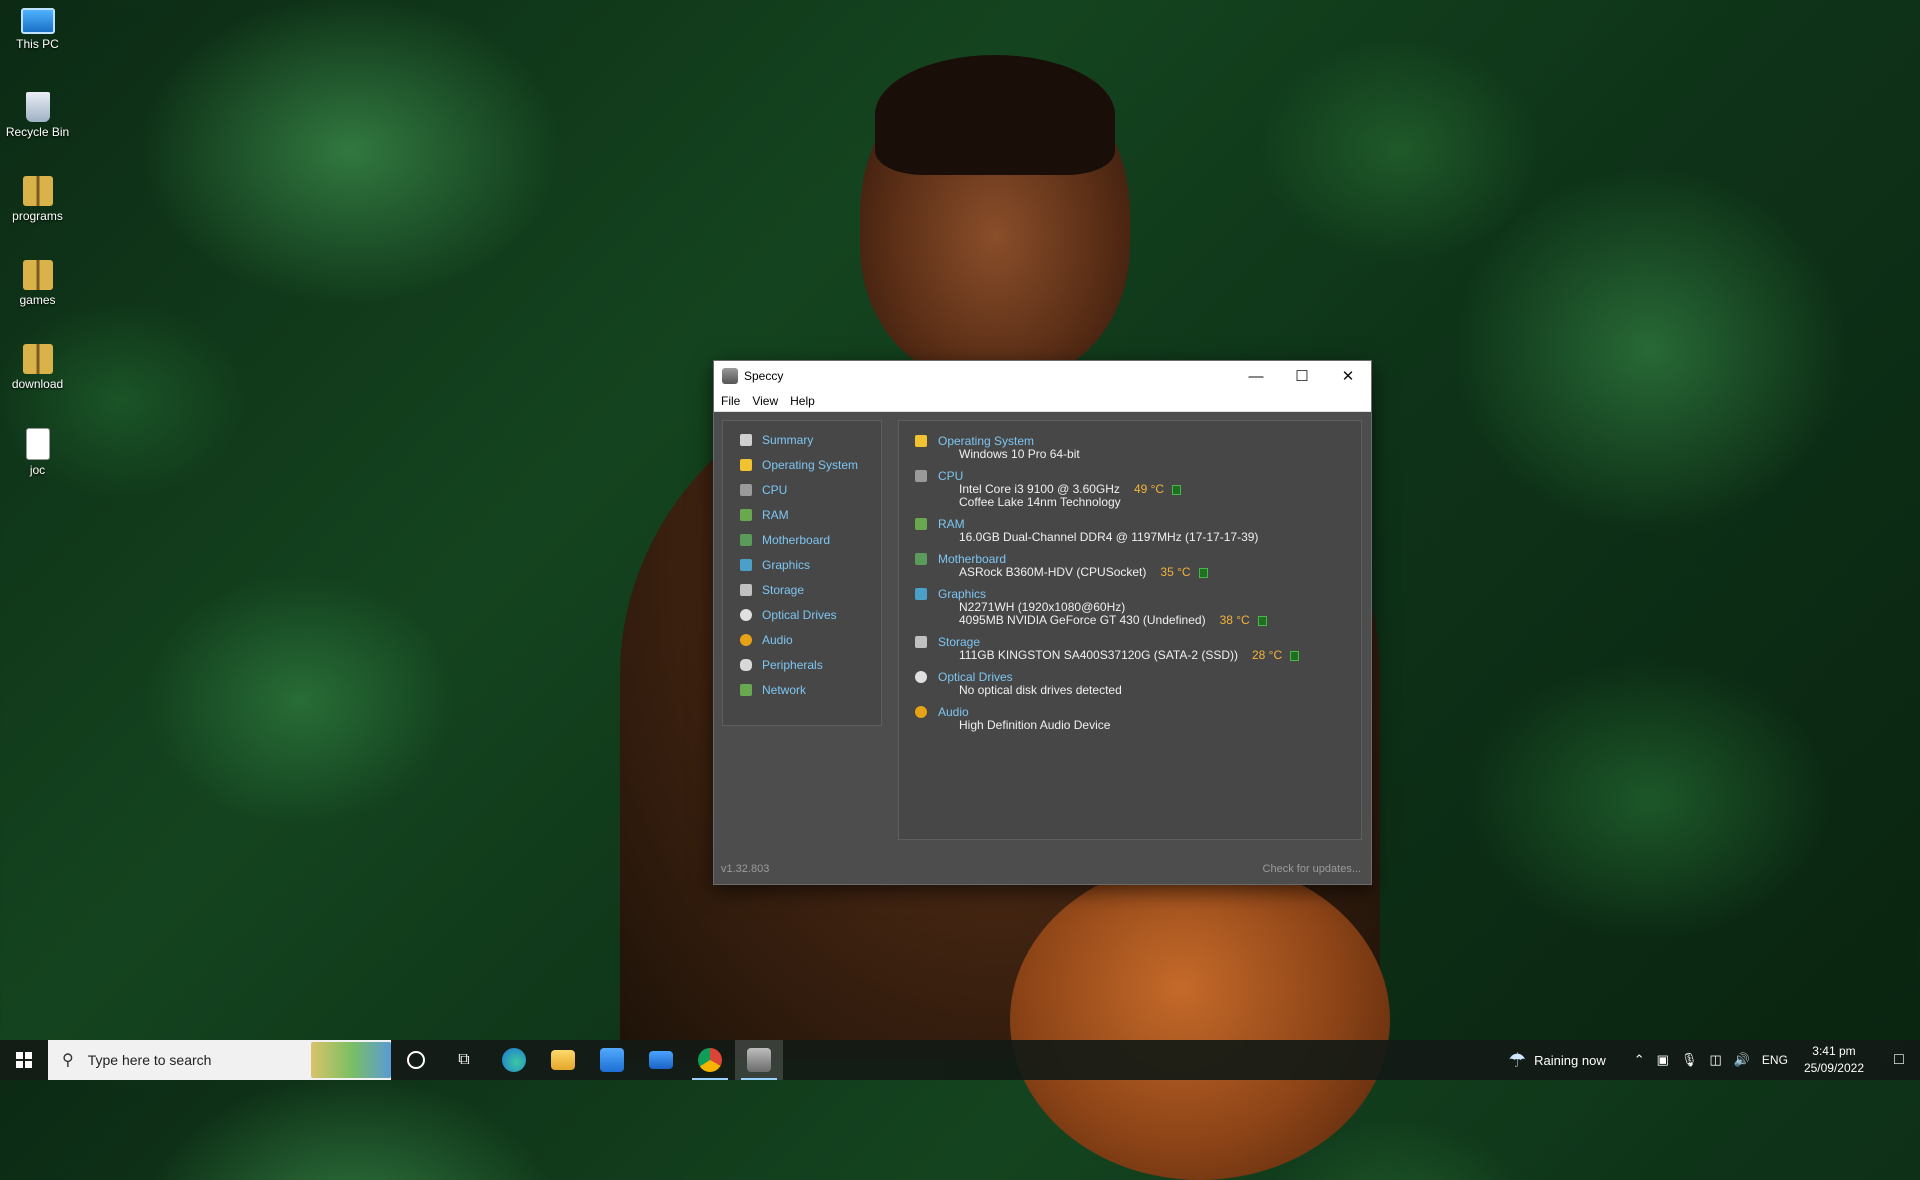 The width and height of the screenshot is (1920, 1180). Describe the element at coordinates (802, 514) in the screenshot. I see `nav-item-ram: RAM` at that location.